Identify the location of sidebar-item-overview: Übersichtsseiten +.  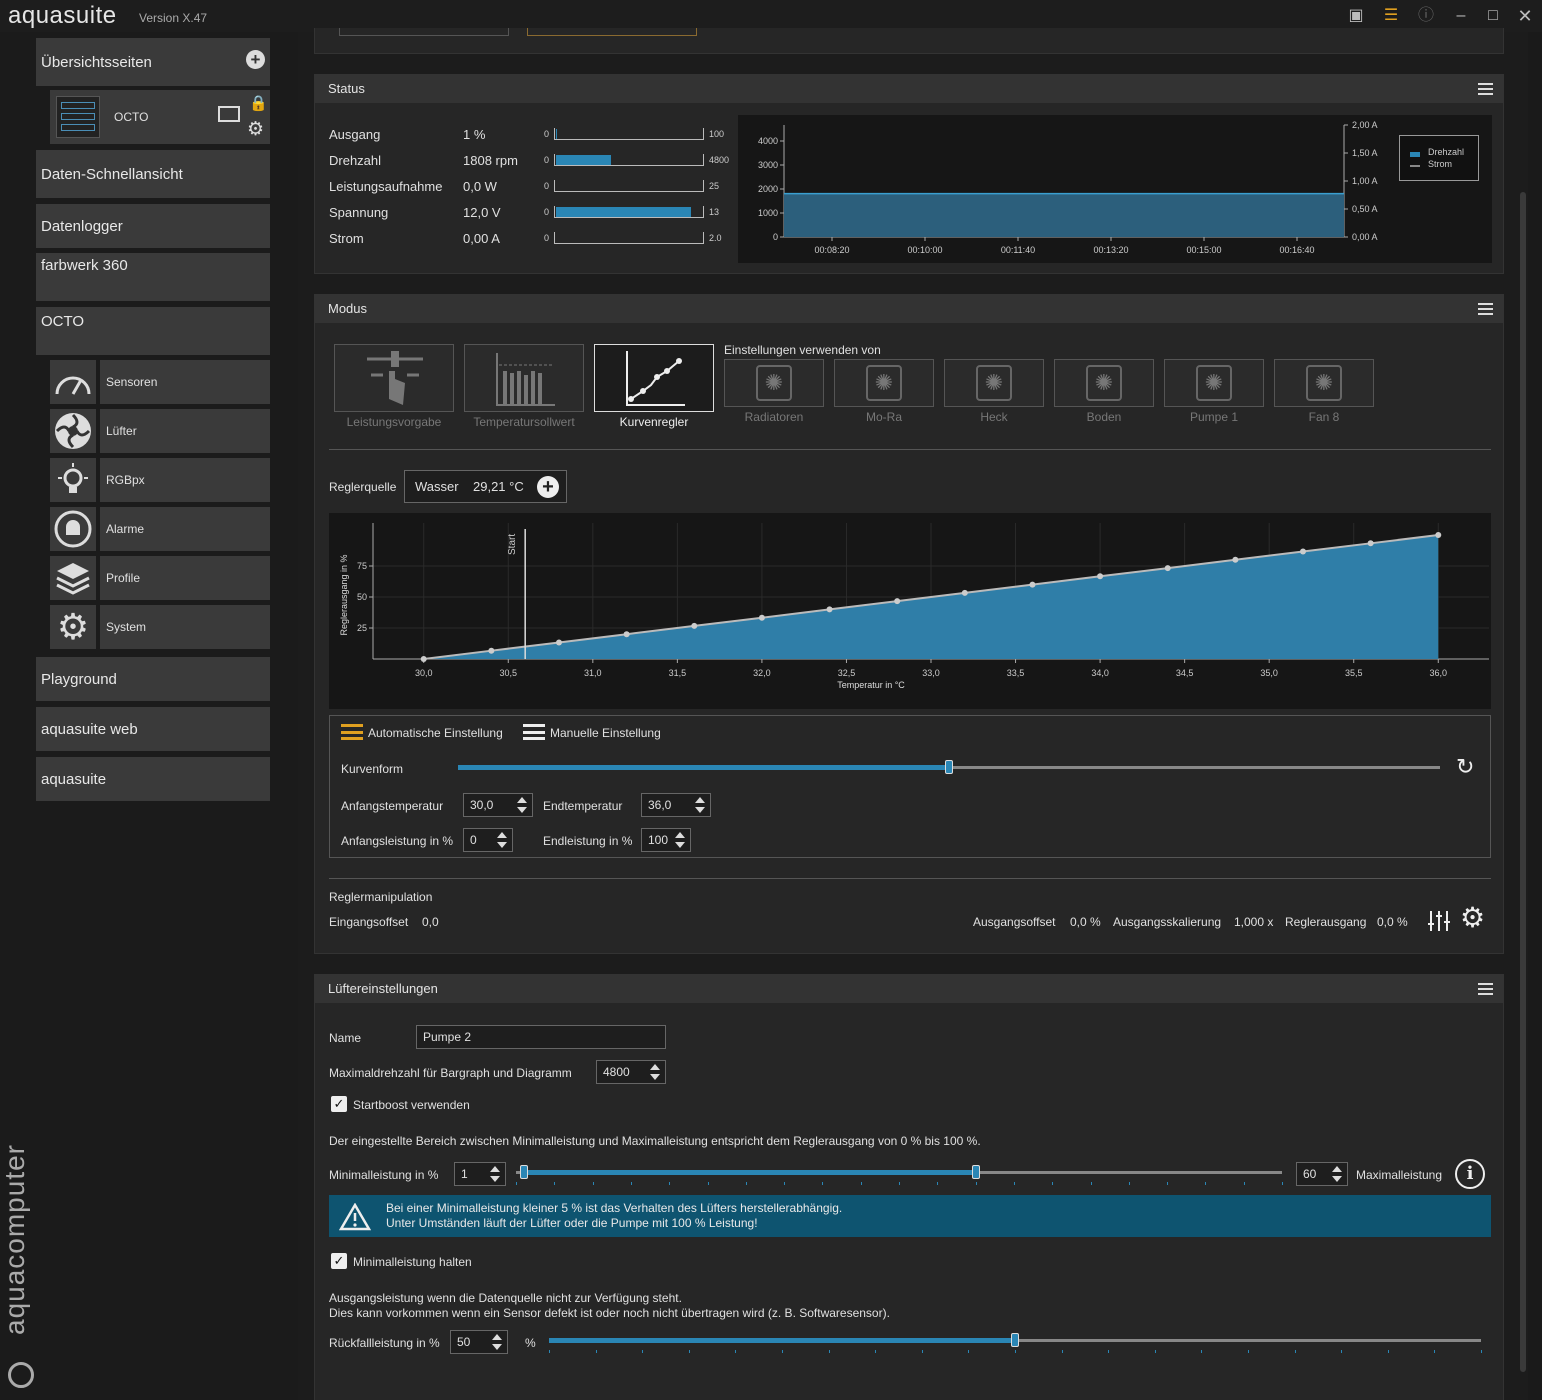
(153, 62).